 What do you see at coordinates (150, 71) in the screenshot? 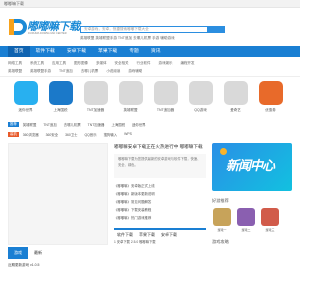
I see `subnav-row-2: 英雄联盟 英雄联盟手游 TNT追加 去哪儿机票 小说阅读 游戏辅助` at bounding box center [150, 71].